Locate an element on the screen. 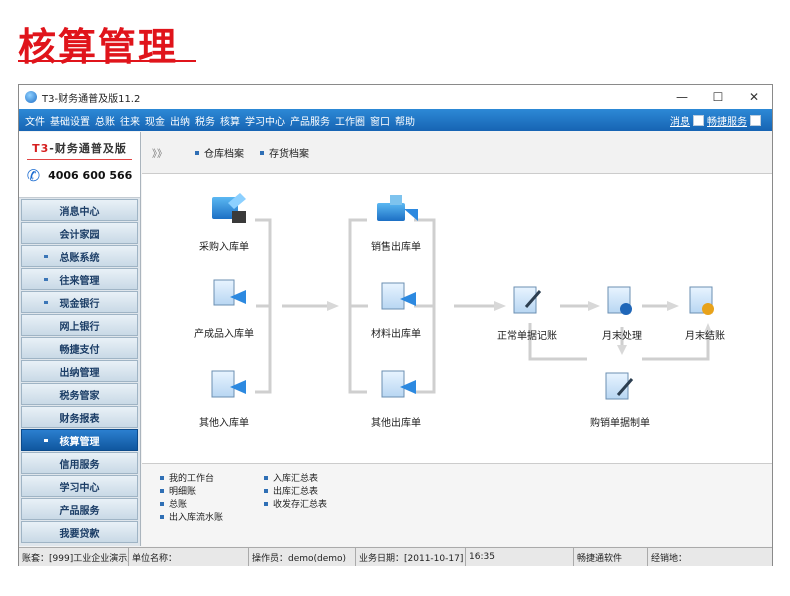 This screenshot has width=790, height=596. sidebar-item-label: 总账系统 is located at coordinates (79, 258).